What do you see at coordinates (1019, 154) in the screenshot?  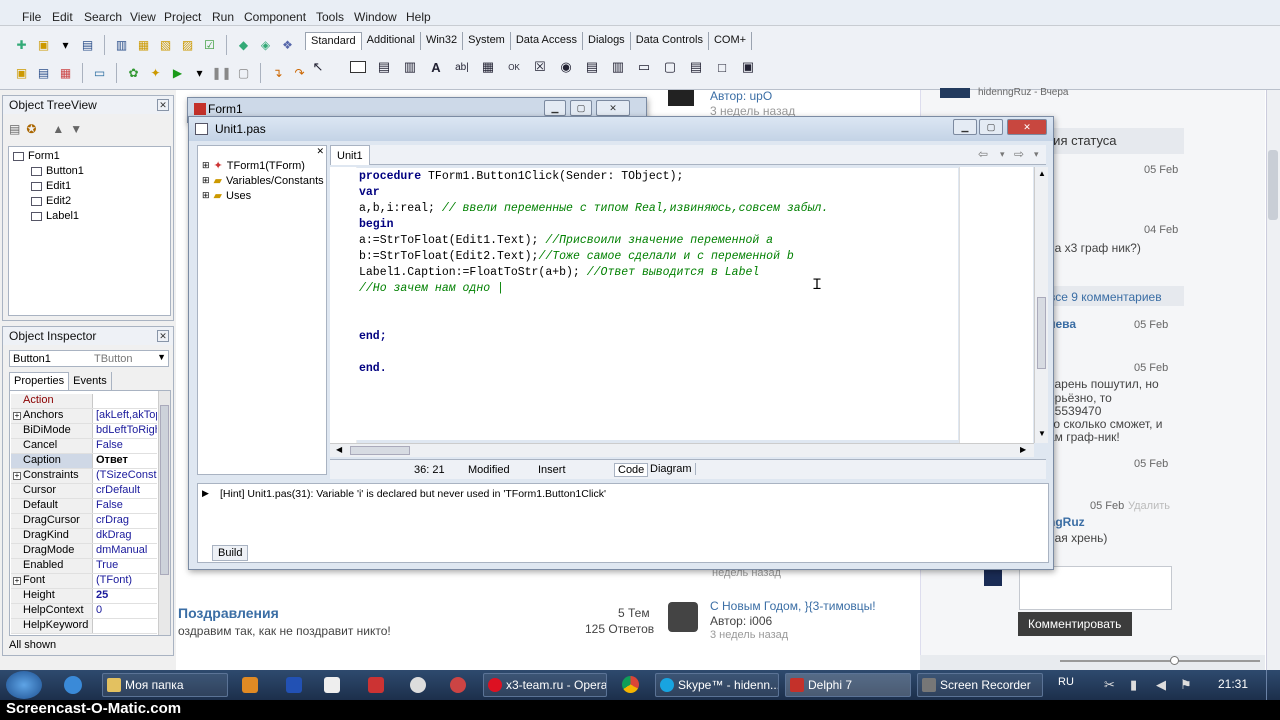 I see `forward-arrow-icon: ⇨` at bounding box center [1019, 154].